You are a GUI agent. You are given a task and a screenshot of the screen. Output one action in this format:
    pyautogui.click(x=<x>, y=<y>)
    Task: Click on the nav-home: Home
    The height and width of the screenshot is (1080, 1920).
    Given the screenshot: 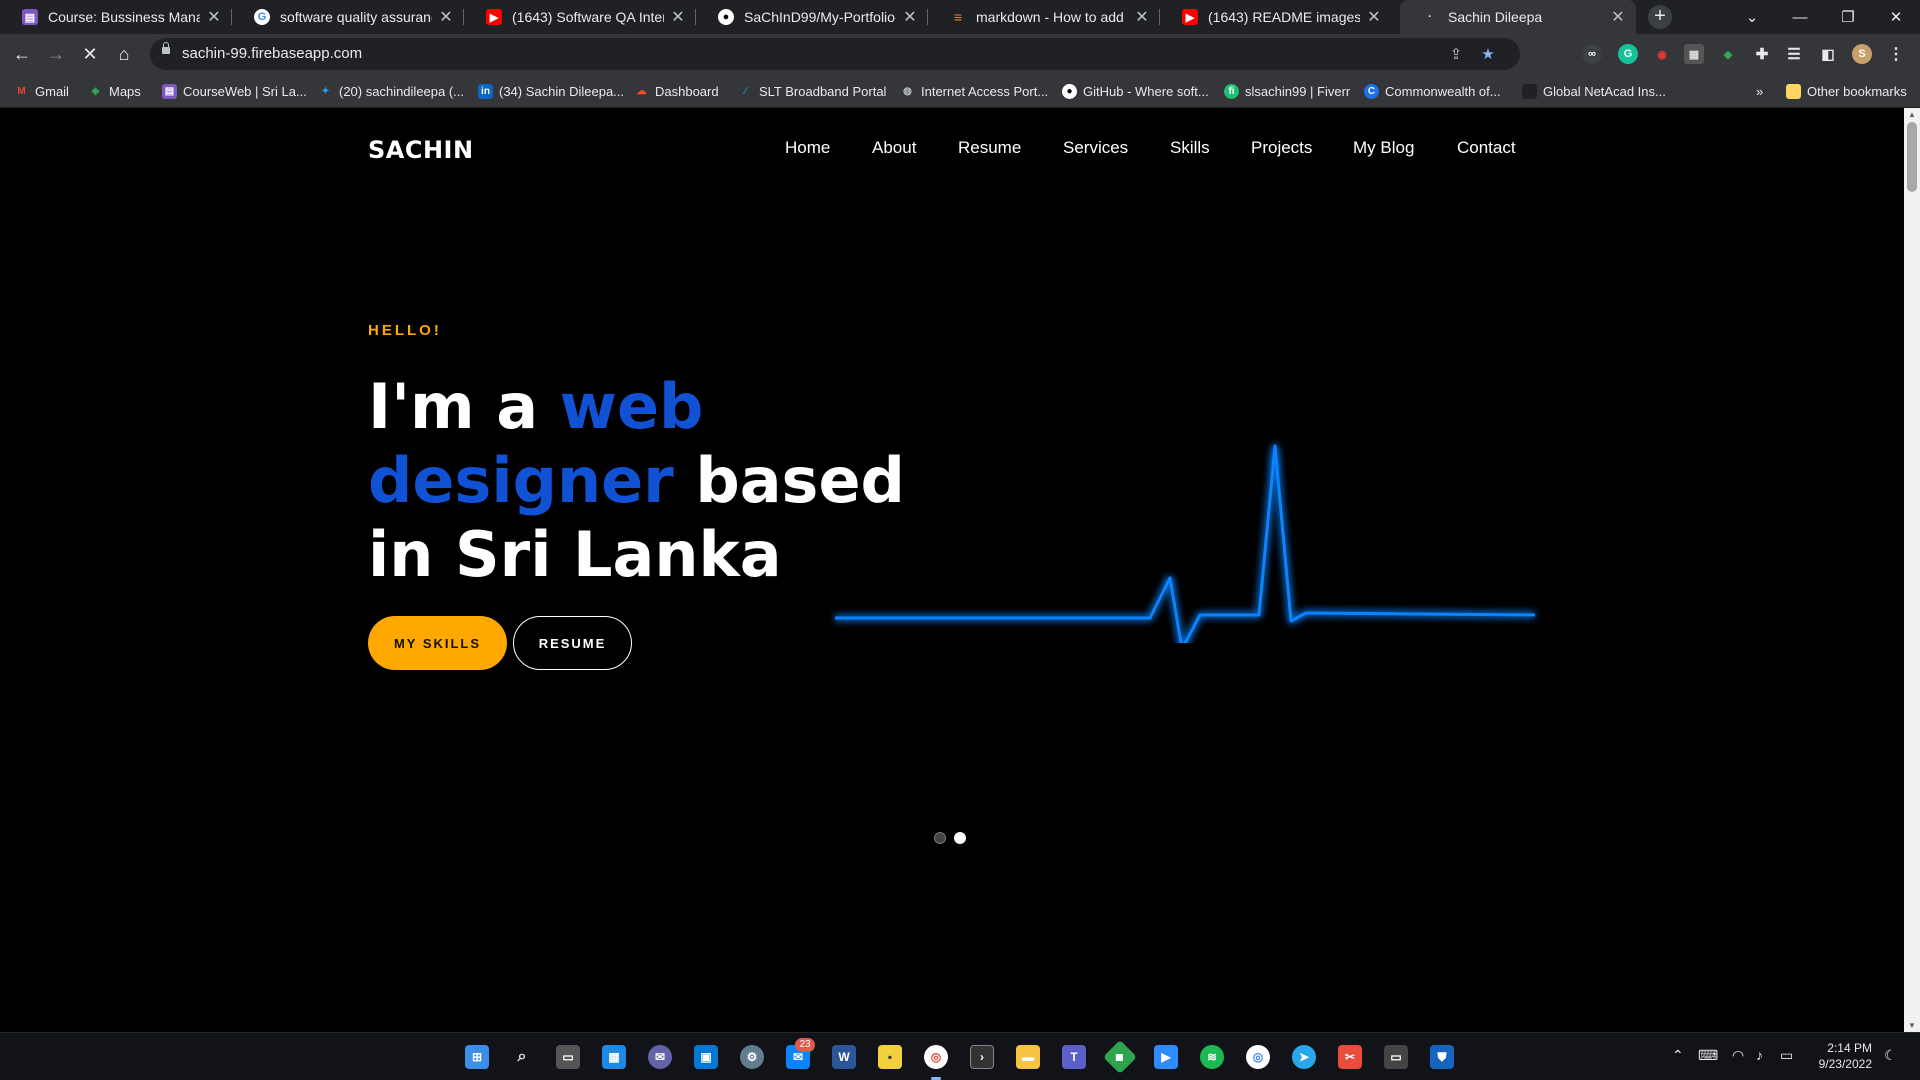 What is the action you would take?
    pyautogui.click(x=807, y=148)
    